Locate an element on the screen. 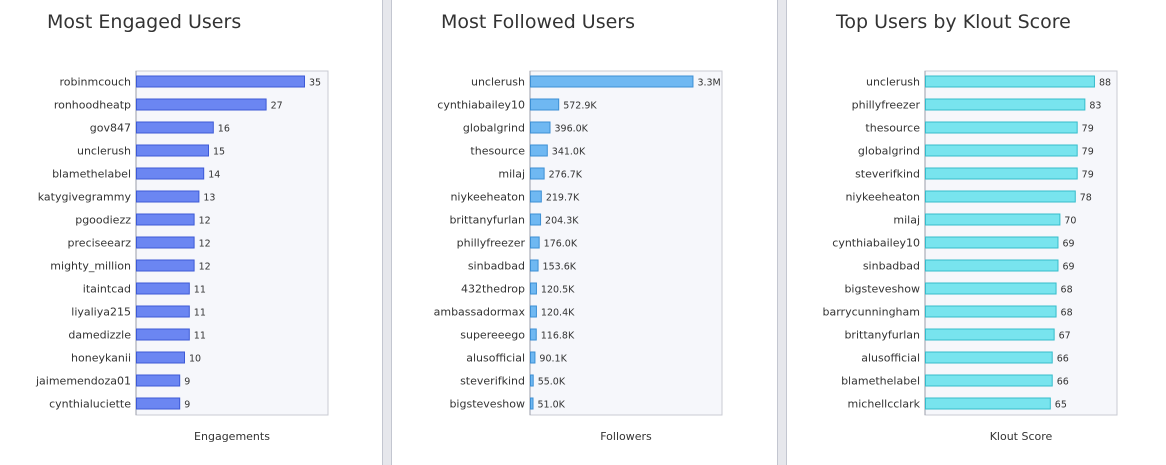  engaged-value-label: 15 is located at coordinates (219, 152).